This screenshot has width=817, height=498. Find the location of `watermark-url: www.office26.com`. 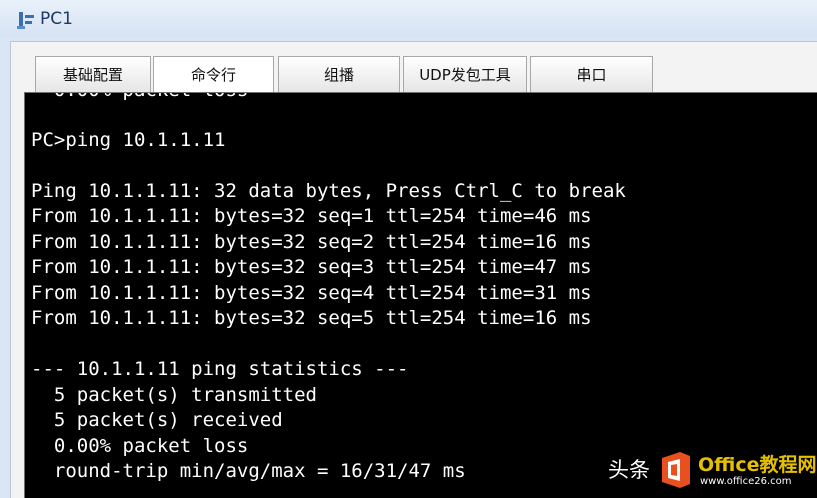

watermark-url: www.office26.com is located at coordinates (746, 481).